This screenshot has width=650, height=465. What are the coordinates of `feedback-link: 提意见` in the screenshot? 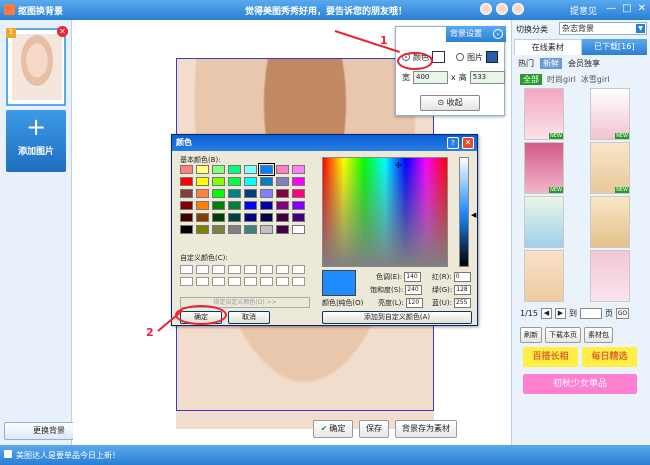 It's located at (583, 10).